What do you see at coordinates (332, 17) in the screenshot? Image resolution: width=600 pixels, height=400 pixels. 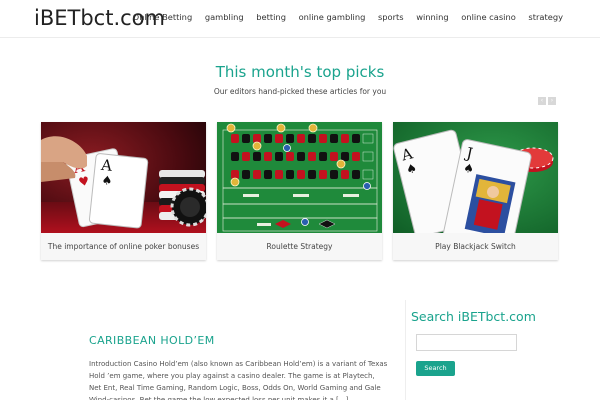 I see `nav-item-online-gambling: online gambling` at bounding box center [332, 17].